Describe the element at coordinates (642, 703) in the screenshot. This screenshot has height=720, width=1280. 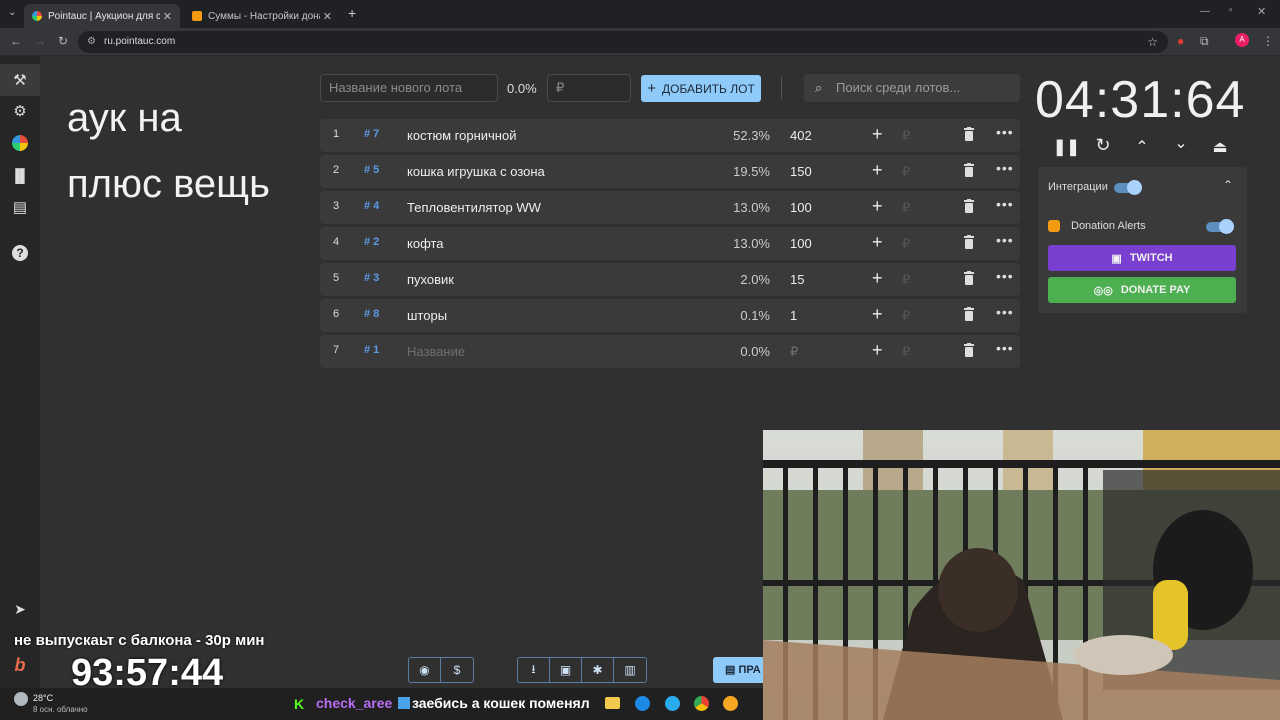
I see `edge-icon` at that location.